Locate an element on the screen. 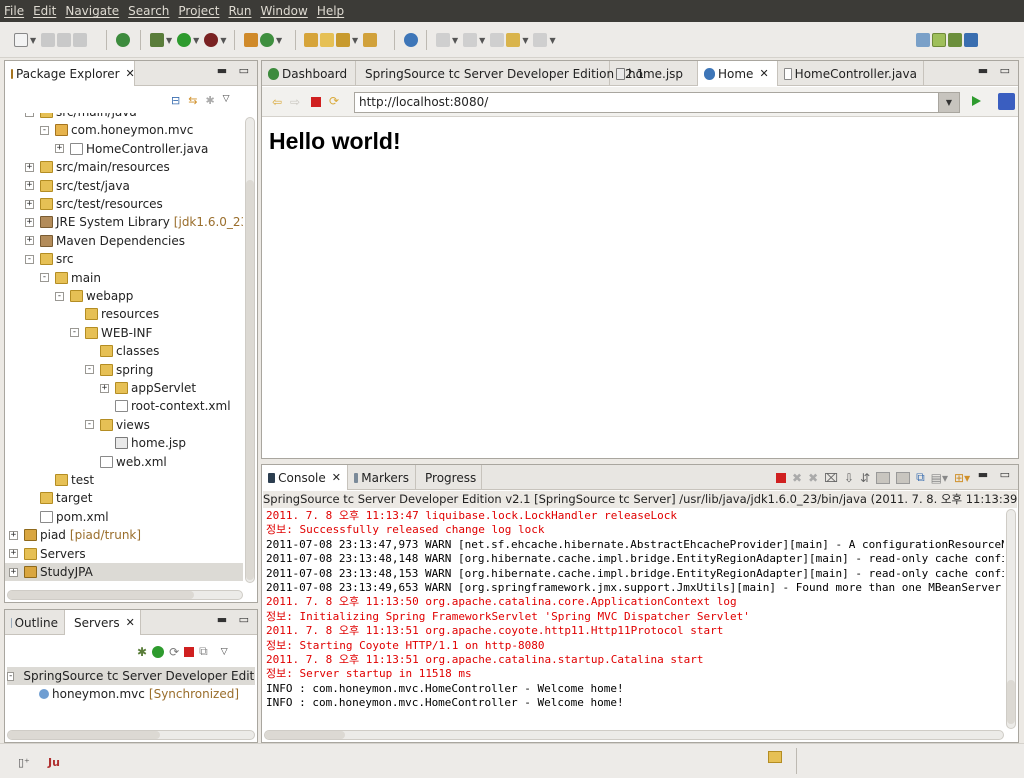  junit-icon: Ju is located at coordinates (54, 762).